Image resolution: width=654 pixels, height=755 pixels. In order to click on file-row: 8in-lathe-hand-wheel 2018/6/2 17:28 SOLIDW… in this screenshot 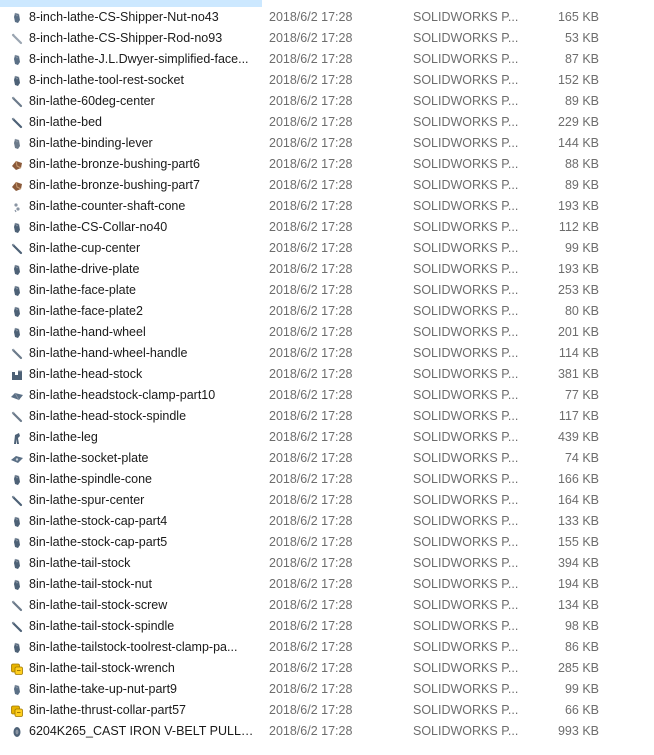, I will do `click(327, 332)`.